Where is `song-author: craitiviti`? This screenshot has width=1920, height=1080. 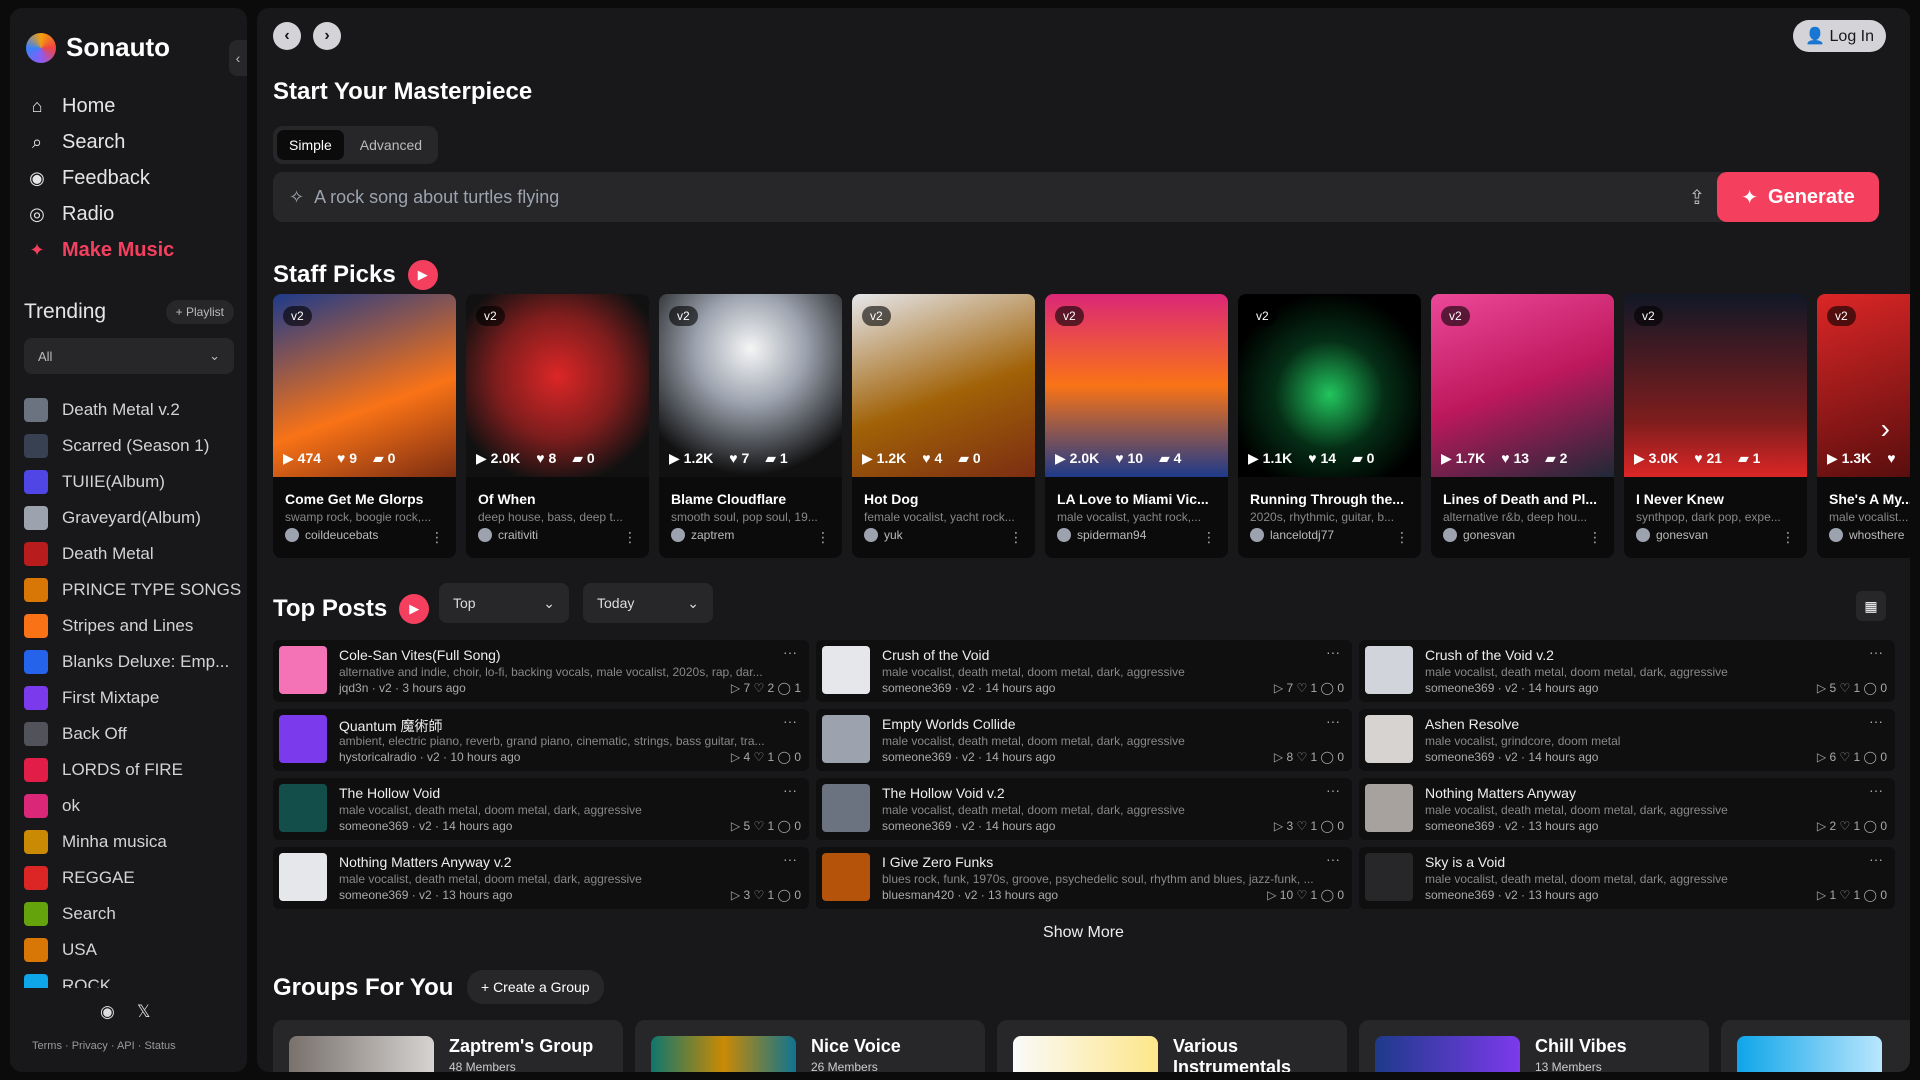
song-author: craitiviti is located at coordinates (557, 533).